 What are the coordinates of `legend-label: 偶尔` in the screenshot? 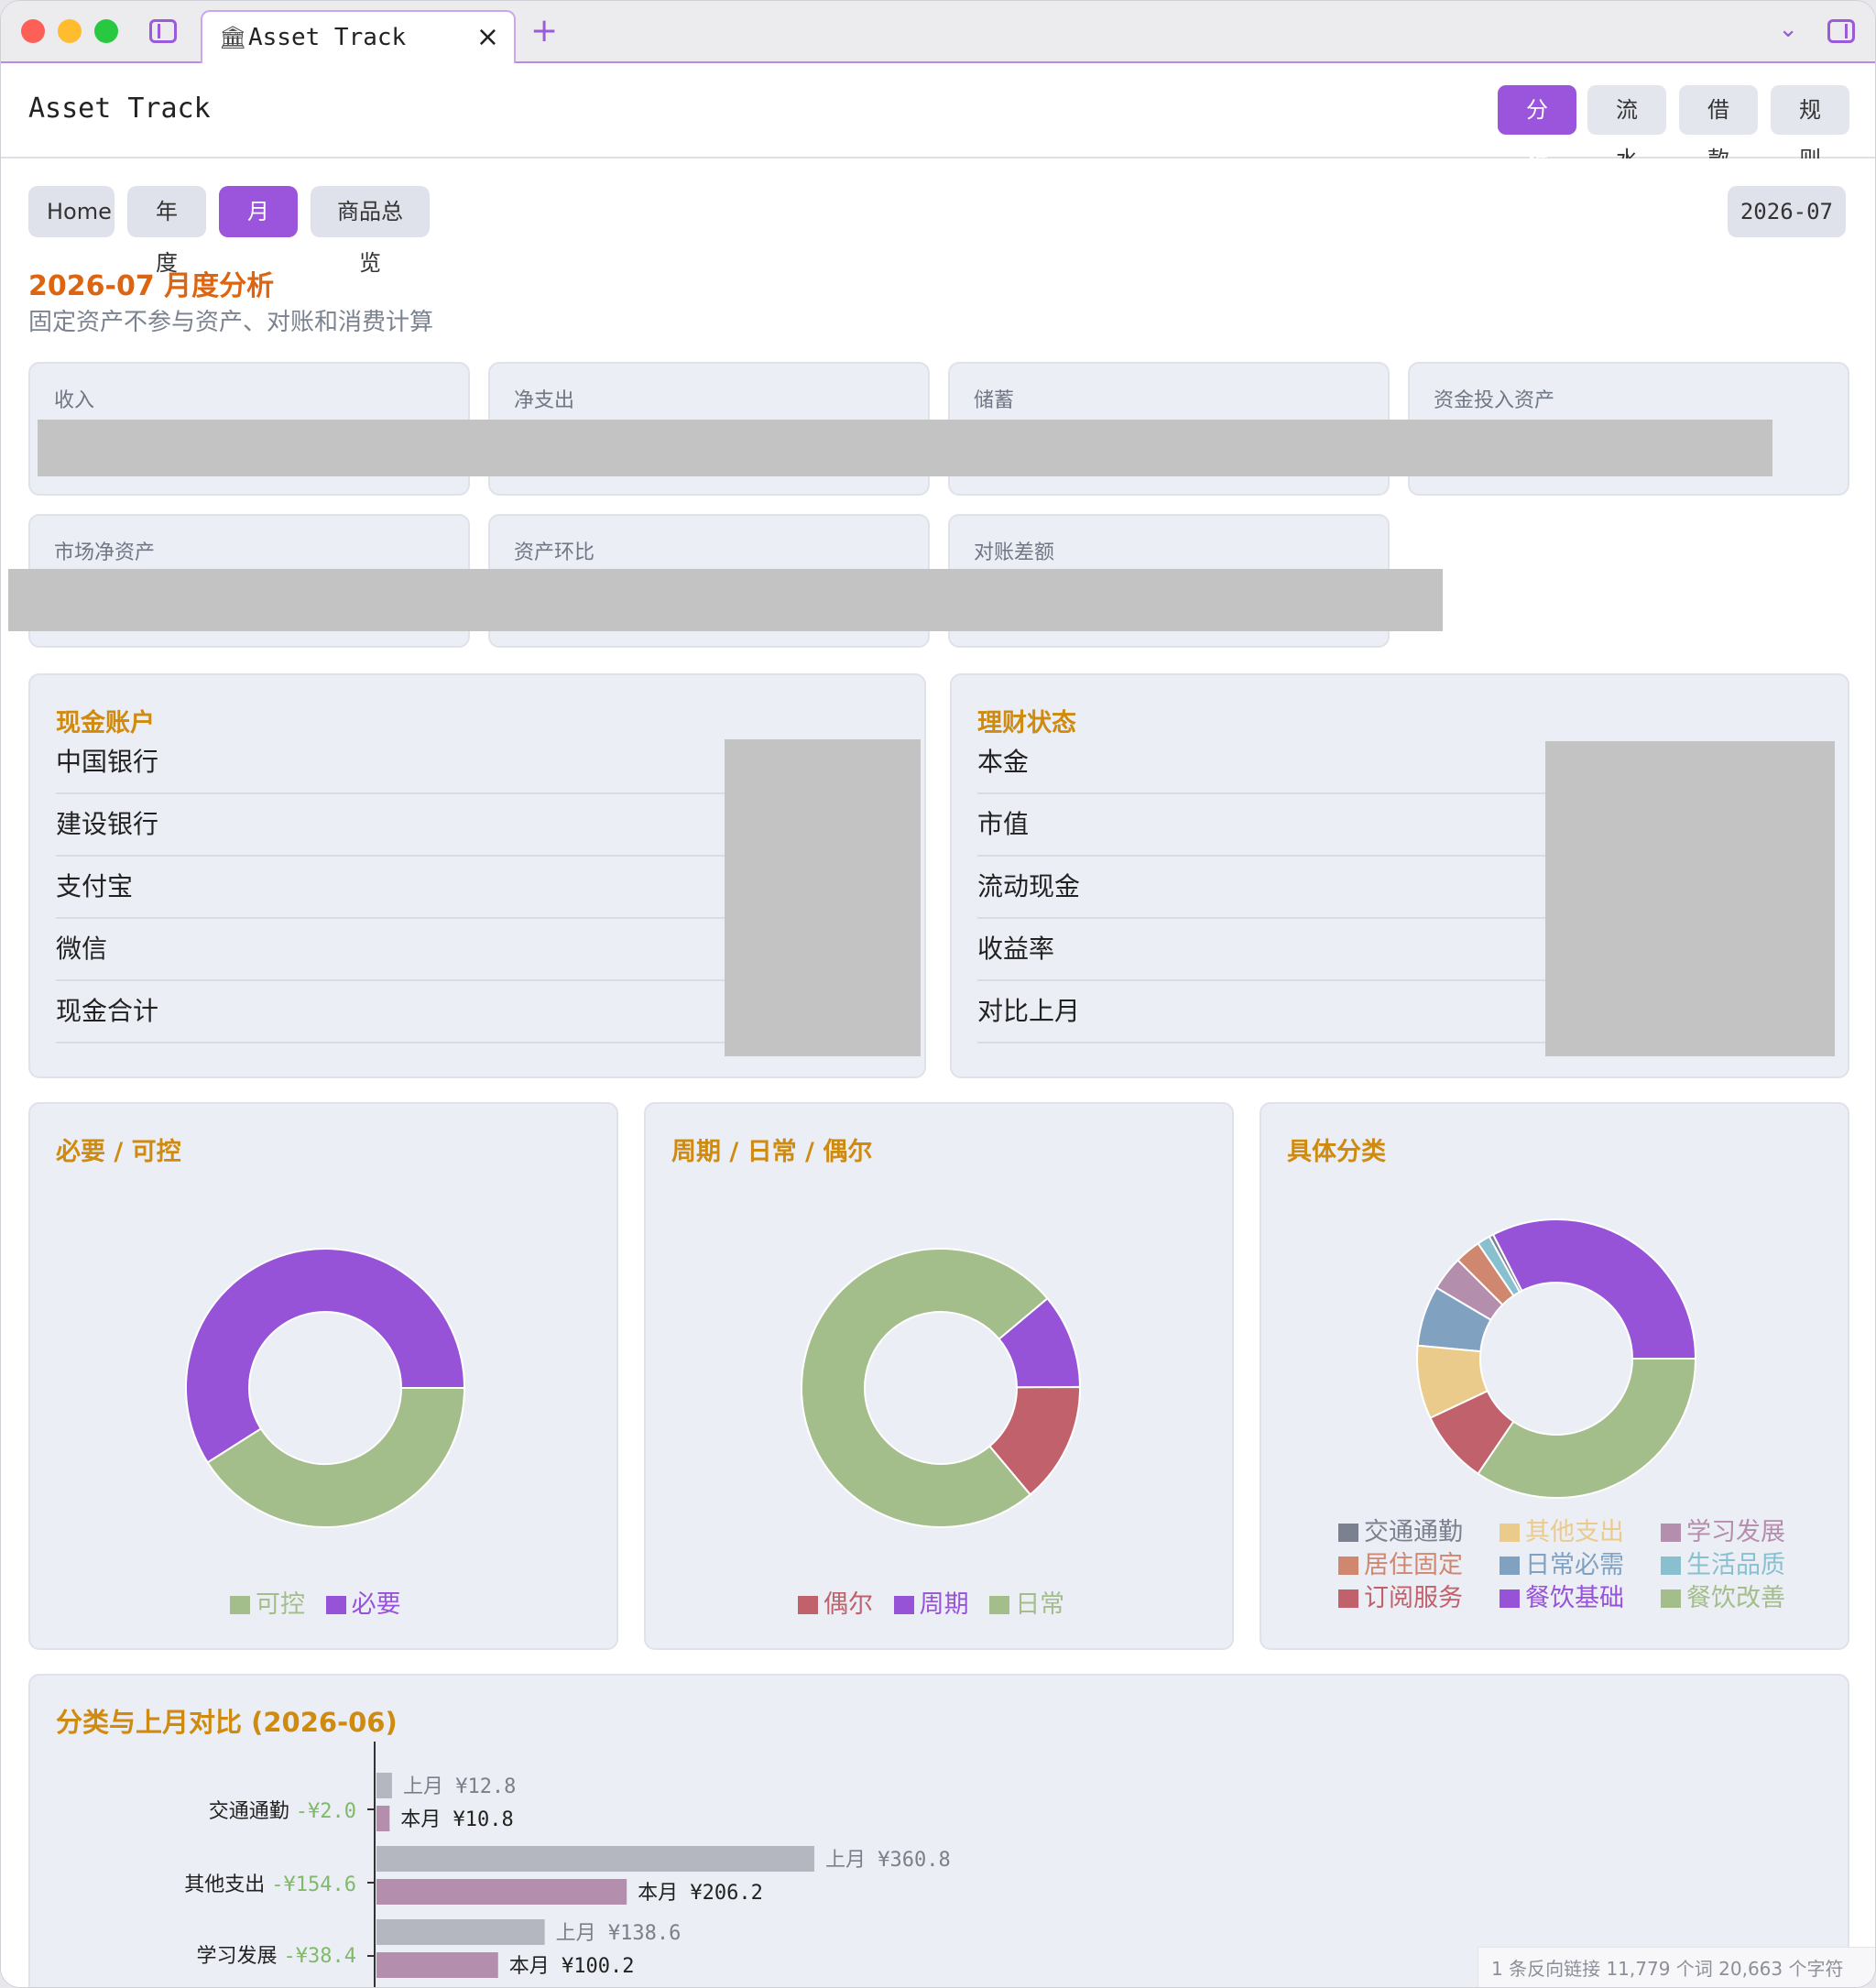 It's located at (848, 1605).